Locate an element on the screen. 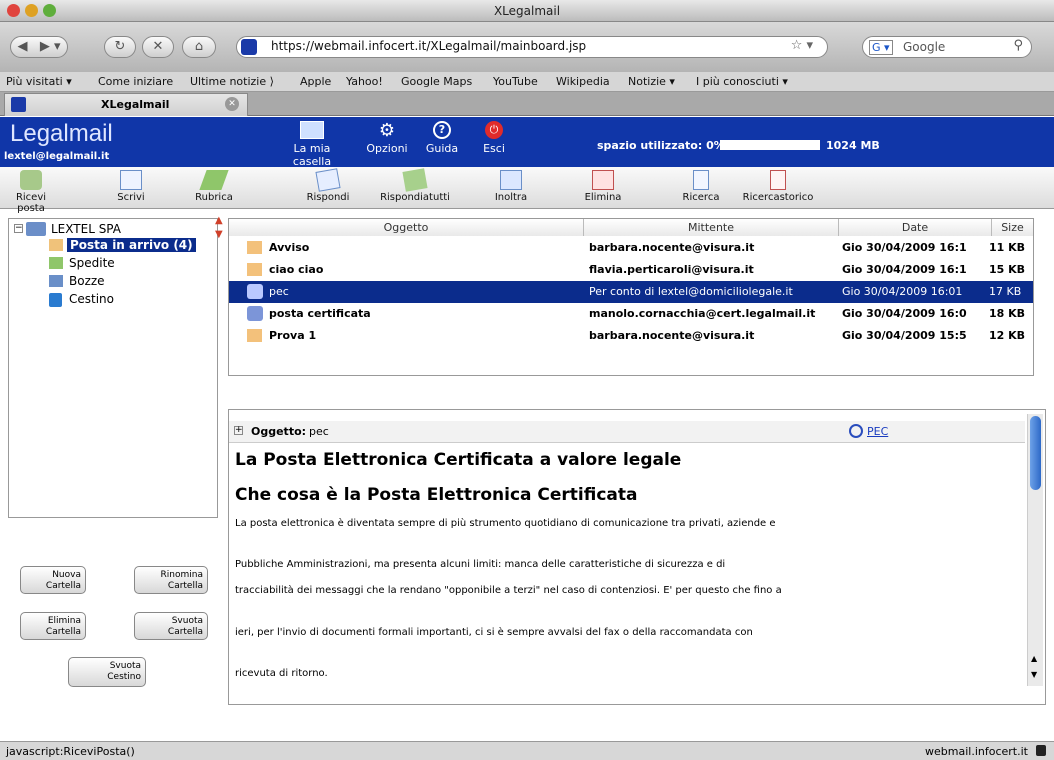  receive-mail-icon is located at coordinates (31, 180).